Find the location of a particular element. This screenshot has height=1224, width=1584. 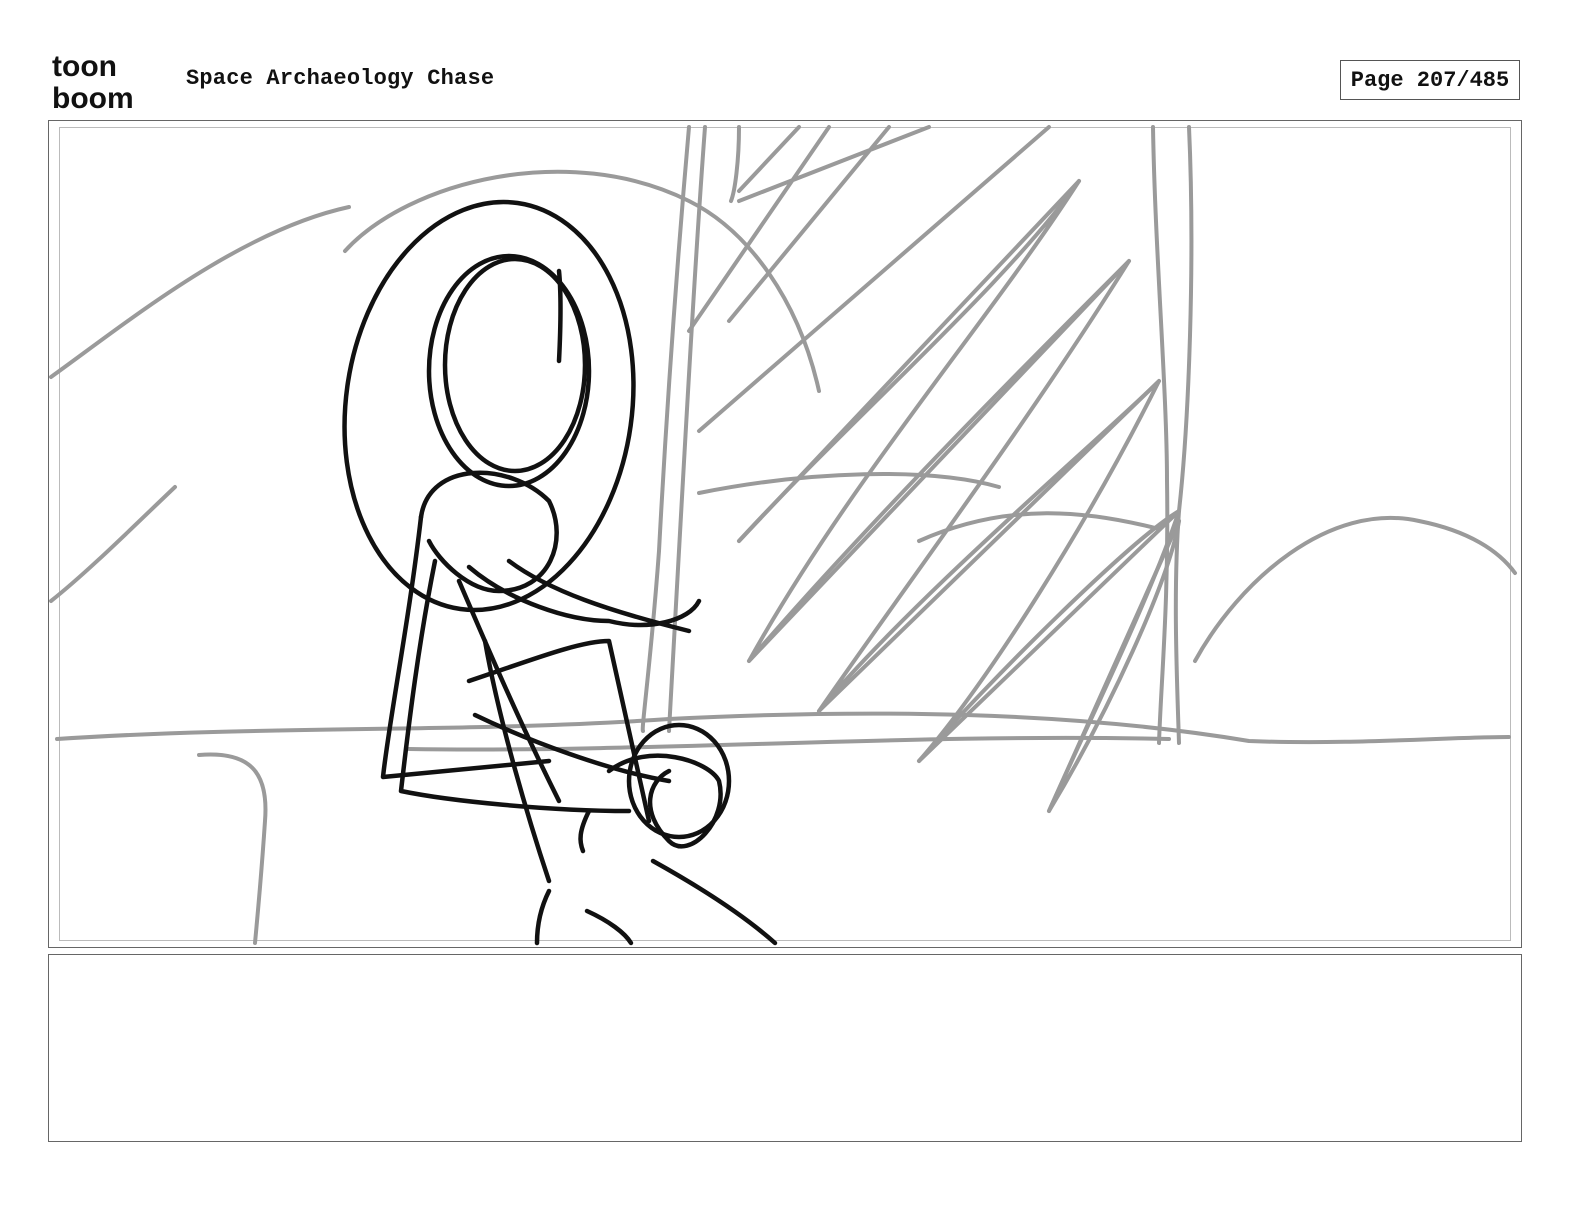

page-indicator: Page 207/485 is located at coordinates (1430, 80).